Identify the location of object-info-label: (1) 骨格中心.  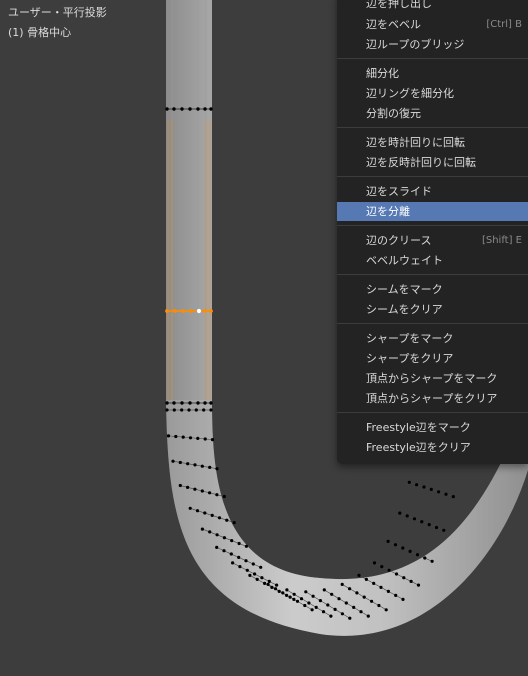
(40, 32).